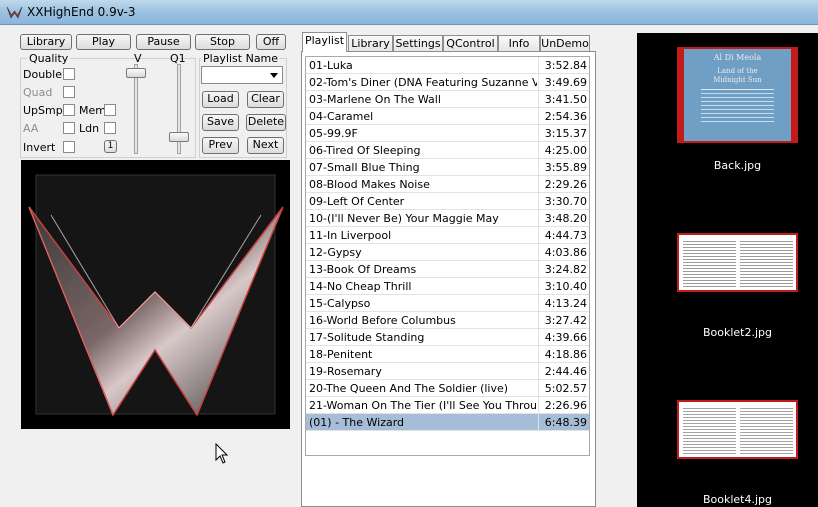 The image size is (818, 507). What do you see at coordinates (274, 75) in the screenshot?
I see `dropdown-arrow-icon` at bounding box center [274, 75].